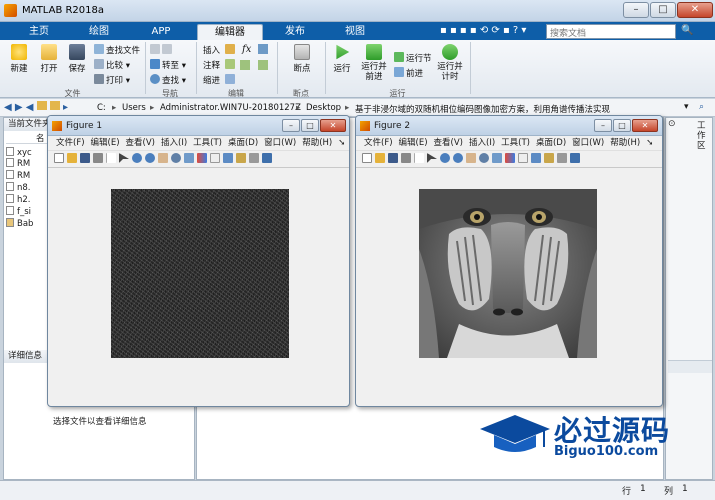 The image size is (715, 500). What do you see at coordinates (483, 30) in the screenshot?
I see `quick-access-toolbar: ▪ ▪ ▪ ▪ ⟲ ⟳ ▪ ? ▾` at bounding box center [483, 30].